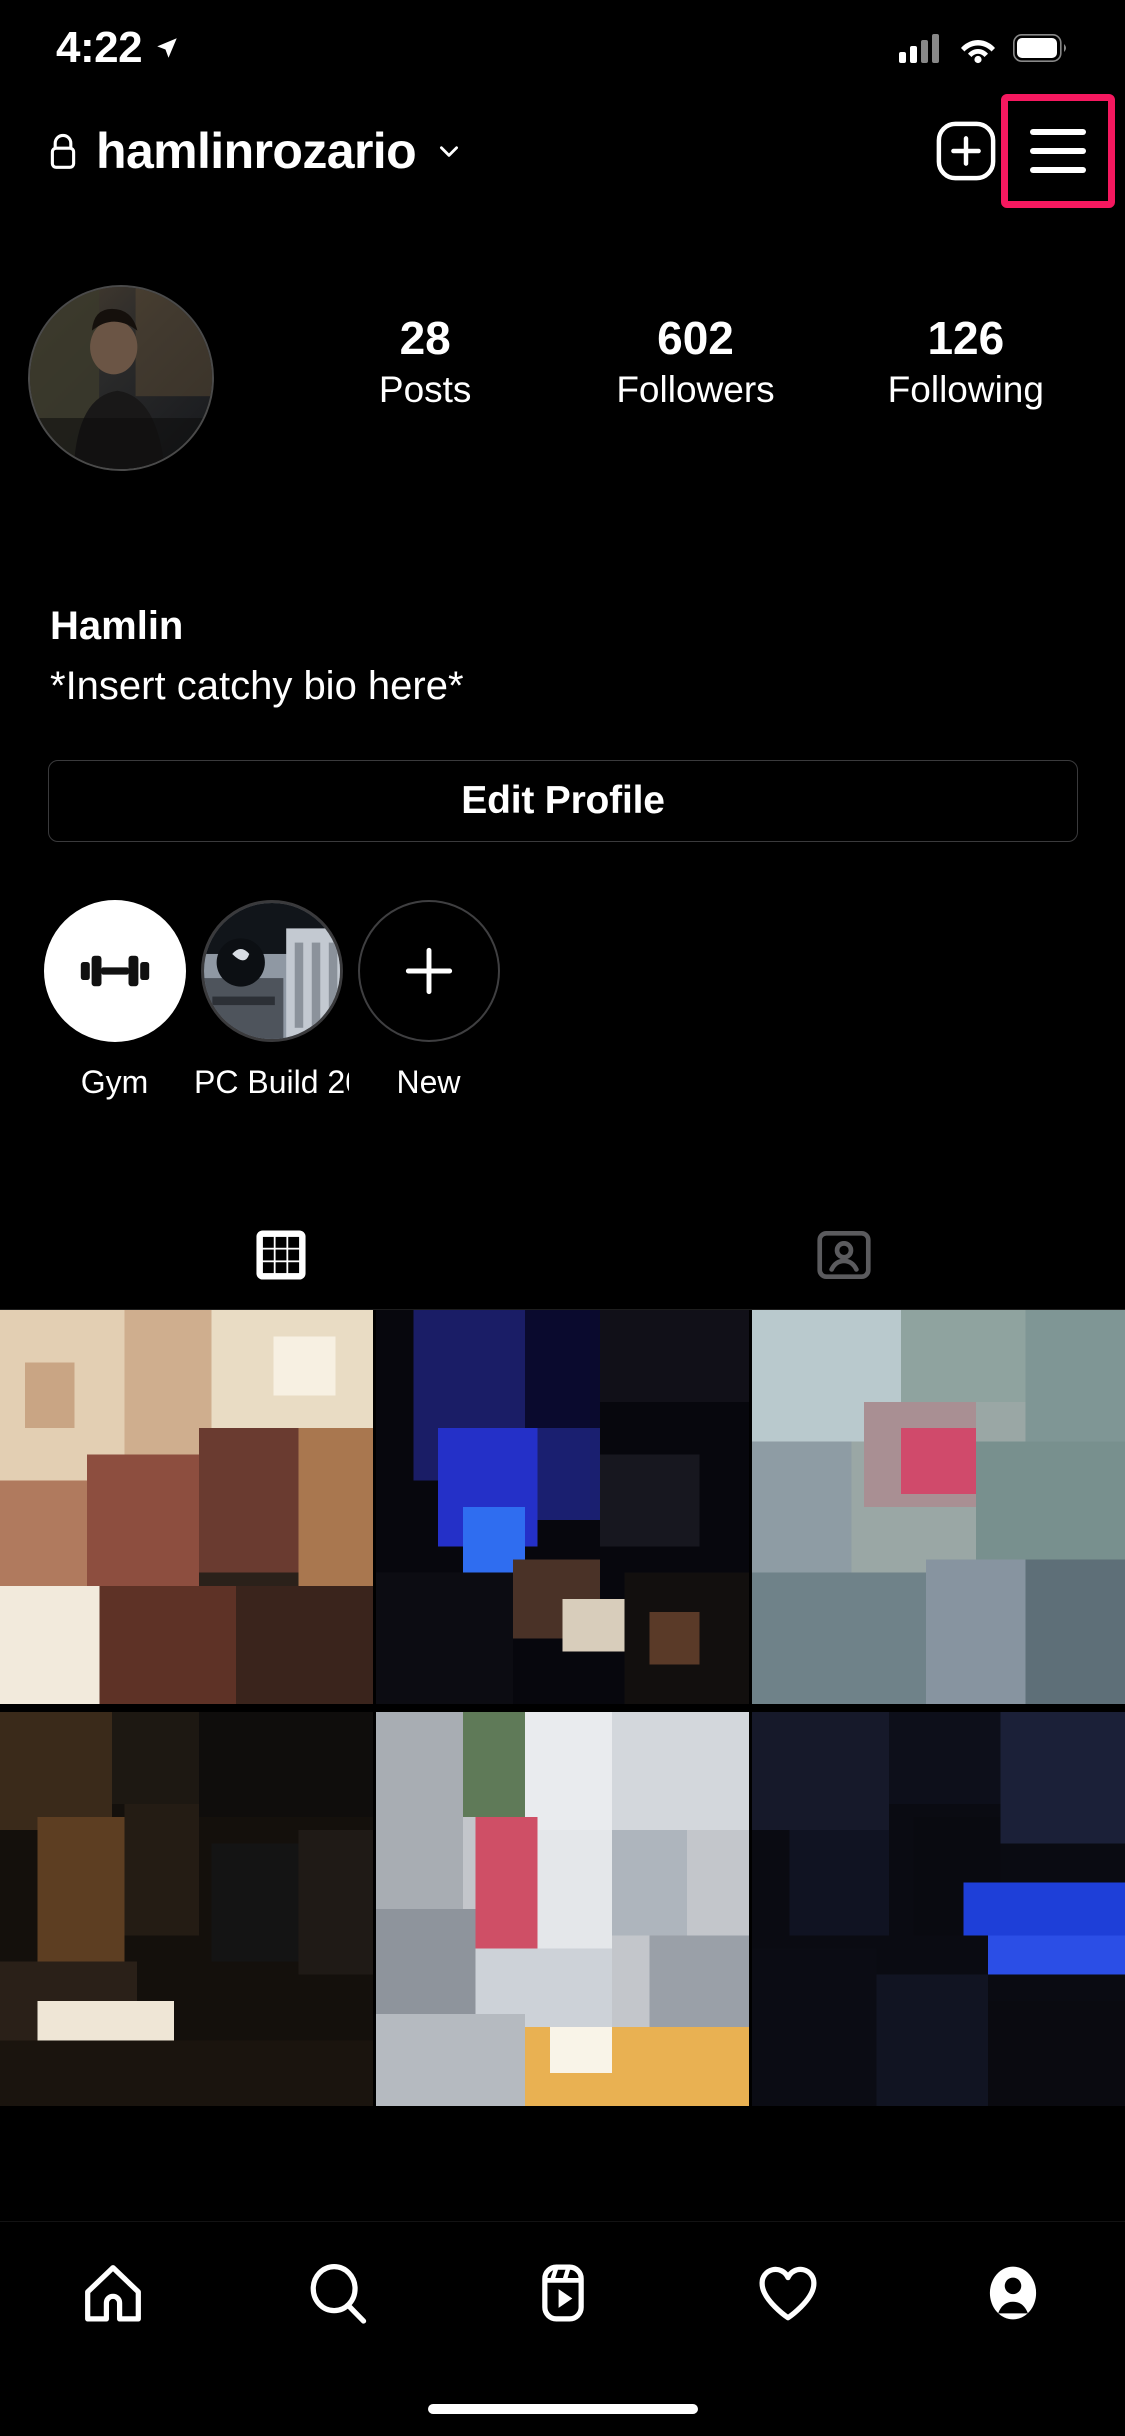 Image resolution: width=1125 pixels, height=2436 pixels. I want to click on profile-summary: 28 Posts 602 Followers 126 Following, so click(562, 410).